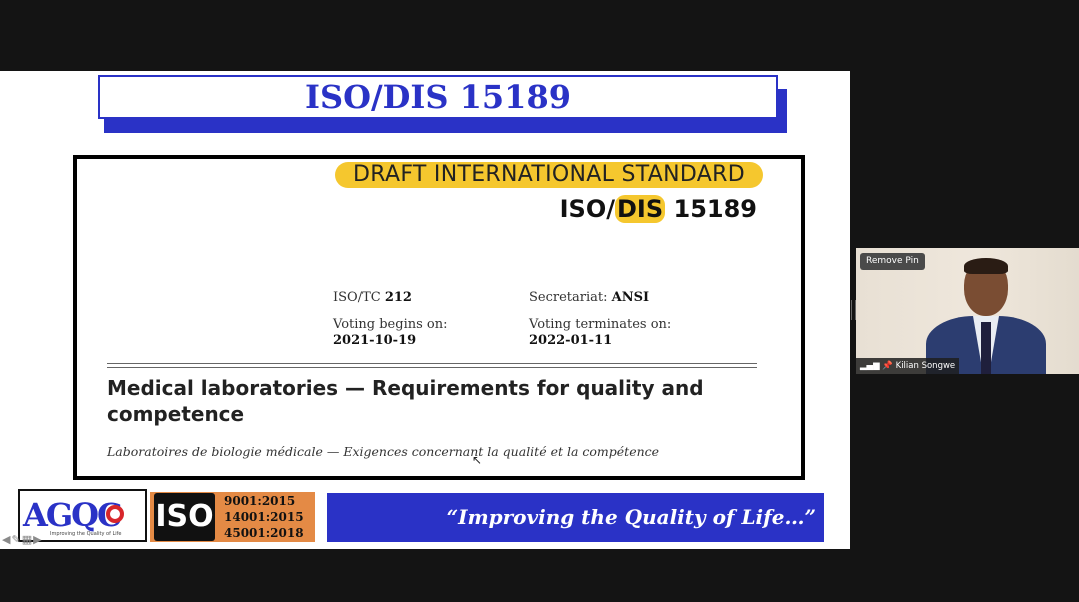 The image size is (1079, 602). I want to click on slide-nav-controls: ◀✎▦▶, so click(22, 539).